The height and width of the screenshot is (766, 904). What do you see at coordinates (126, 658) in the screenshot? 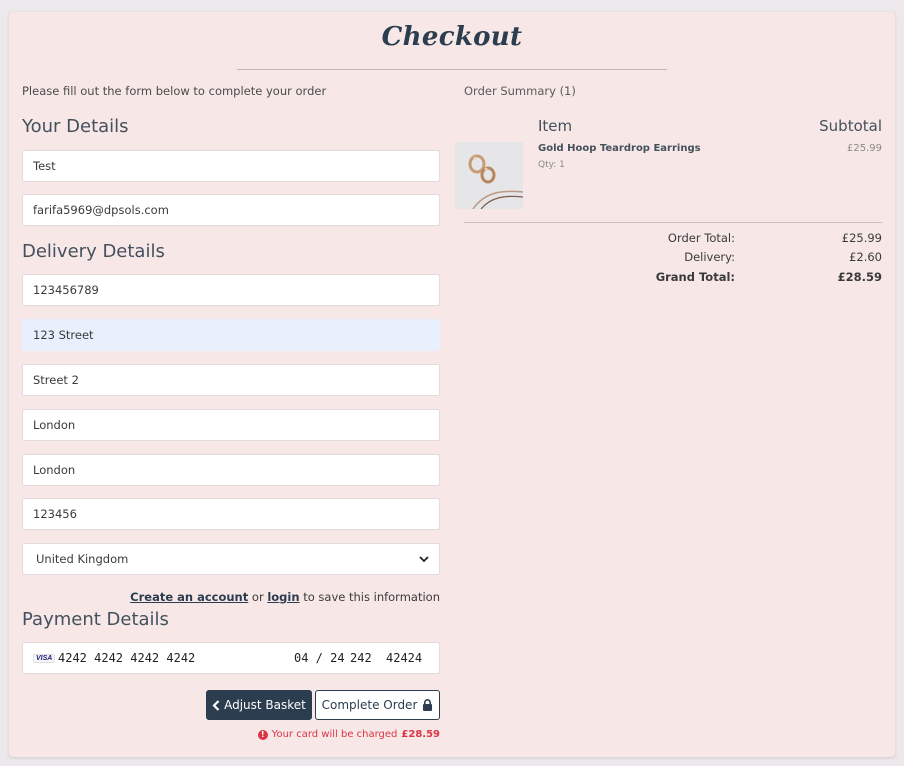
I see `card-number-input: 4242 4242 4242 4242` at bounding box center [126, 658].